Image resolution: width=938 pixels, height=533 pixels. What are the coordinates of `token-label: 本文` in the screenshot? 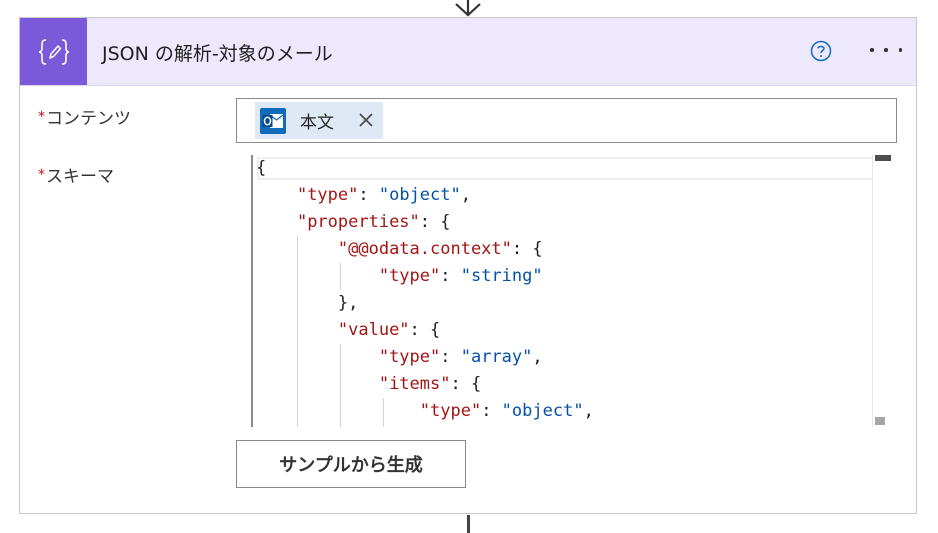 It's located at (317, 123).